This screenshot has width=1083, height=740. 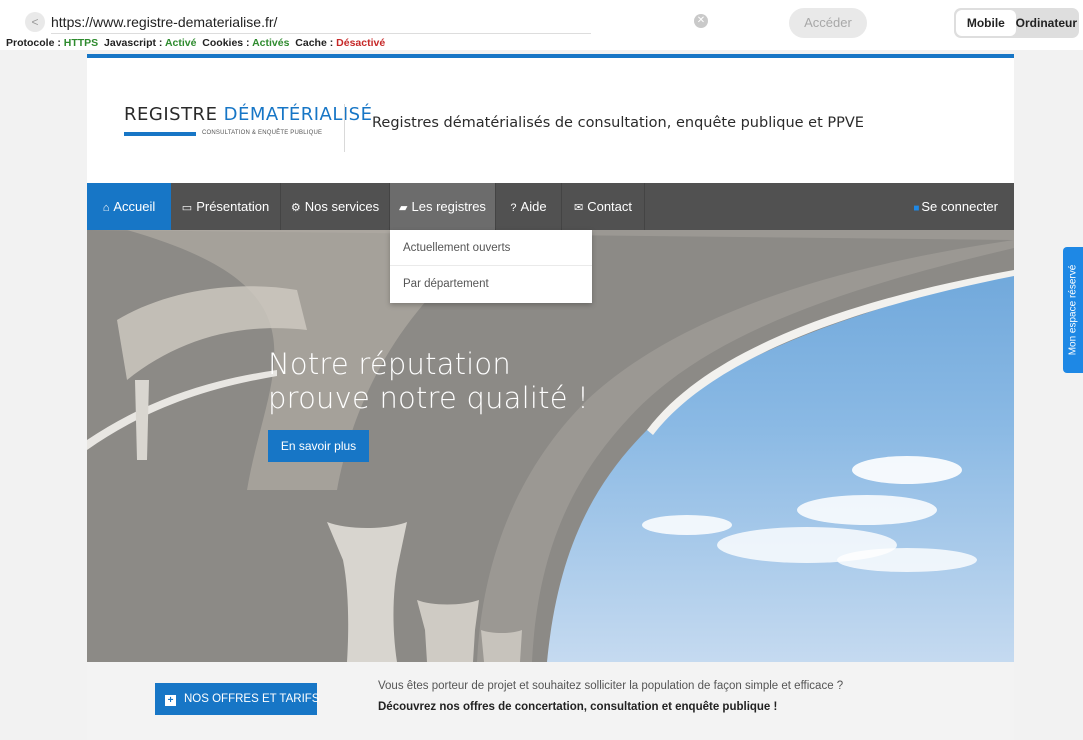 I want to click on protocol-label: Protocole :, so click(x=33, y=43).